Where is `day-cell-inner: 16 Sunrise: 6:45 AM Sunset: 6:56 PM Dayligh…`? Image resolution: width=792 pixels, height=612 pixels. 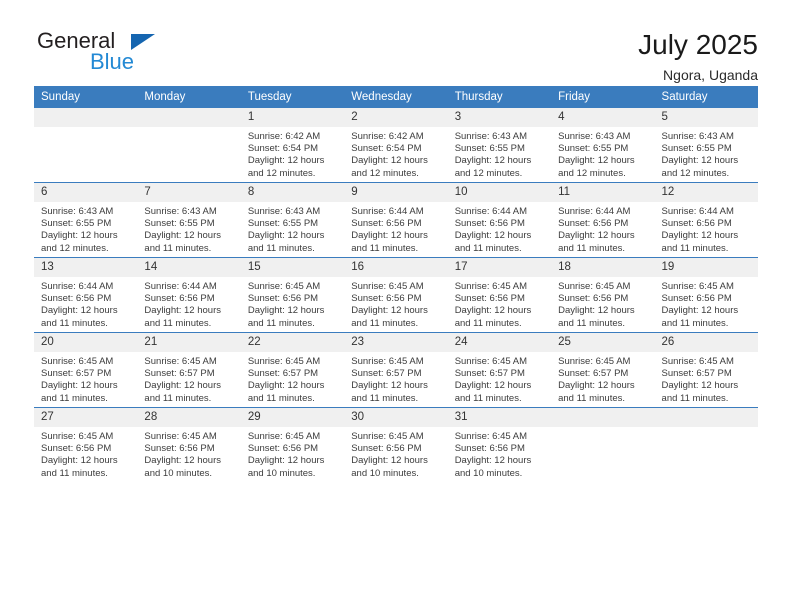
day-cell-inner: 16 Sunrise: 6:45 AM Sunset: 6:56 PM Dayligh… is located at coordinates (396, 295).